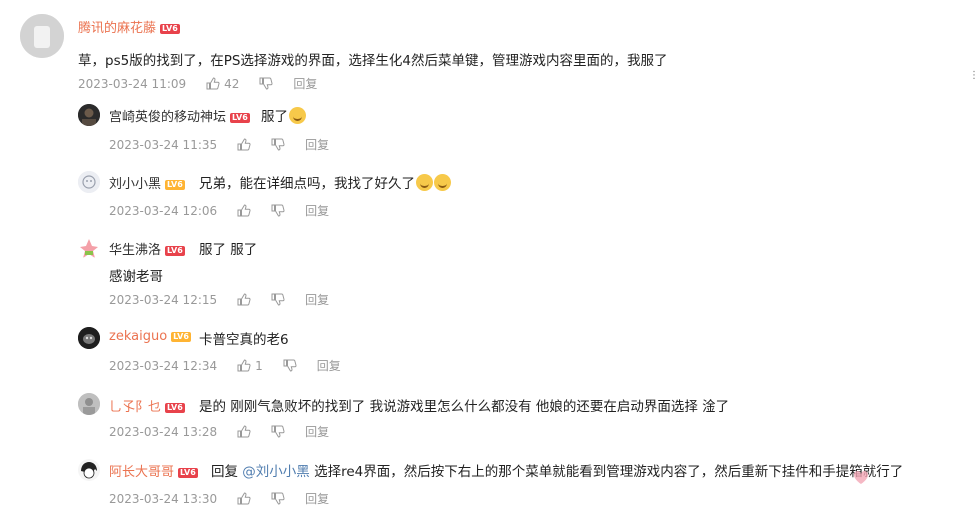 The width and height of the screenshot is (976, 522). I want to click on main-comment-meta: 2023-03-24 11:09 42 回复, so click(207, 83).